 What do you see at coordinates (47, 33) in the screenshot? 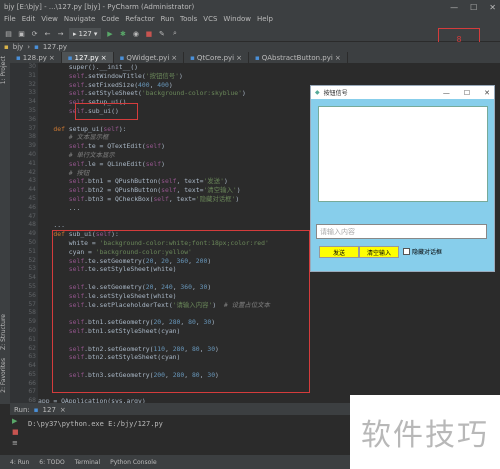
I see `back-icon: ←` at bounding box center [47, 33].